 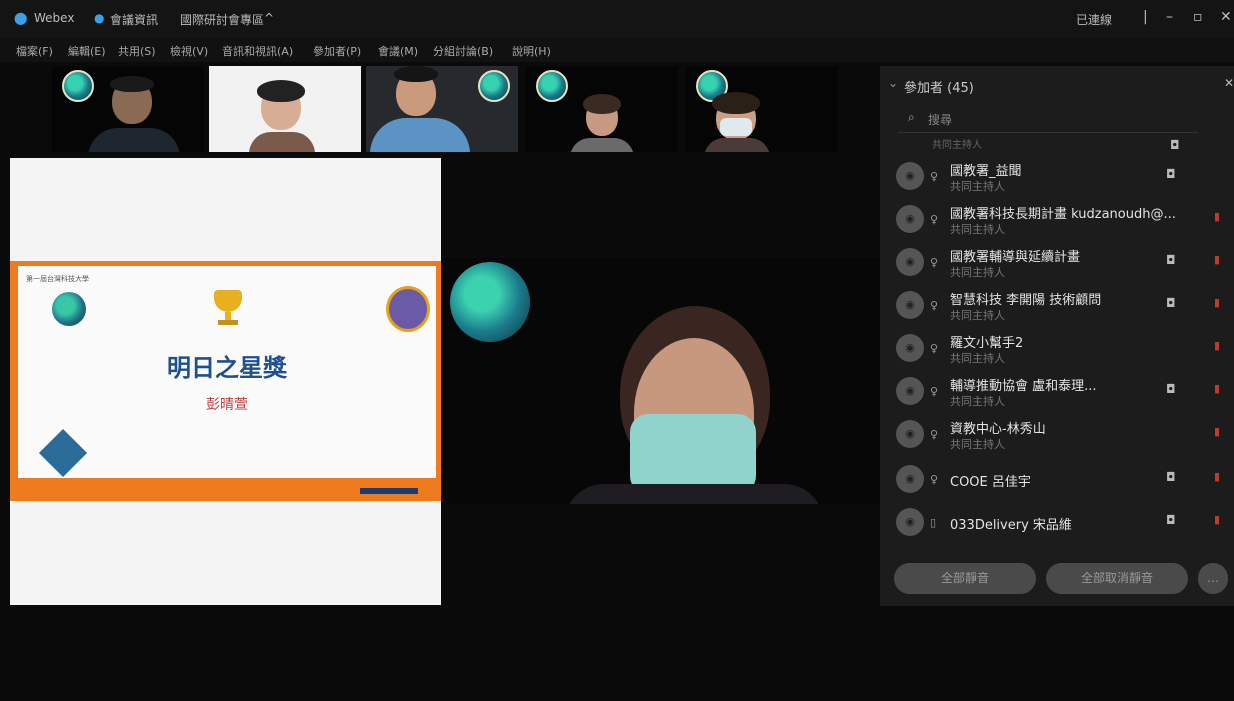 I want to click on participant-row: ◉ ♀ 智慧科技 李開陽 技術顧問 共同主持人 ◘ ▮, so click(x=1059, y=305).